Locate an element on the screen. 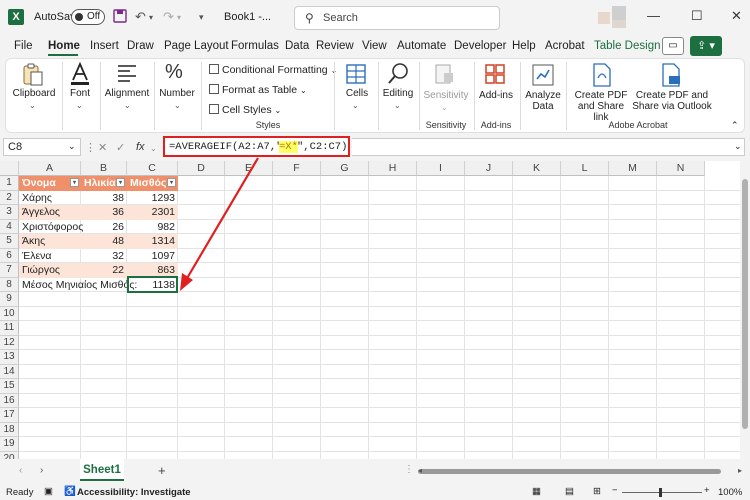 This screenshot has height=500, width=750. row-header-13: 13 is located at coordinates (9, 357).